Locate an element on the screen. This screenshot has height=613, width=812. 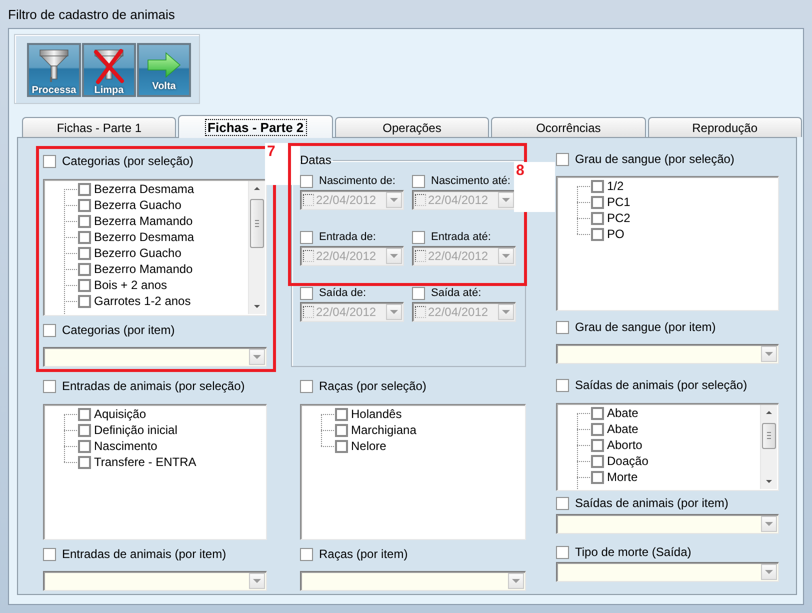
tab: Ocorrências is located at coordinates (568, 127).